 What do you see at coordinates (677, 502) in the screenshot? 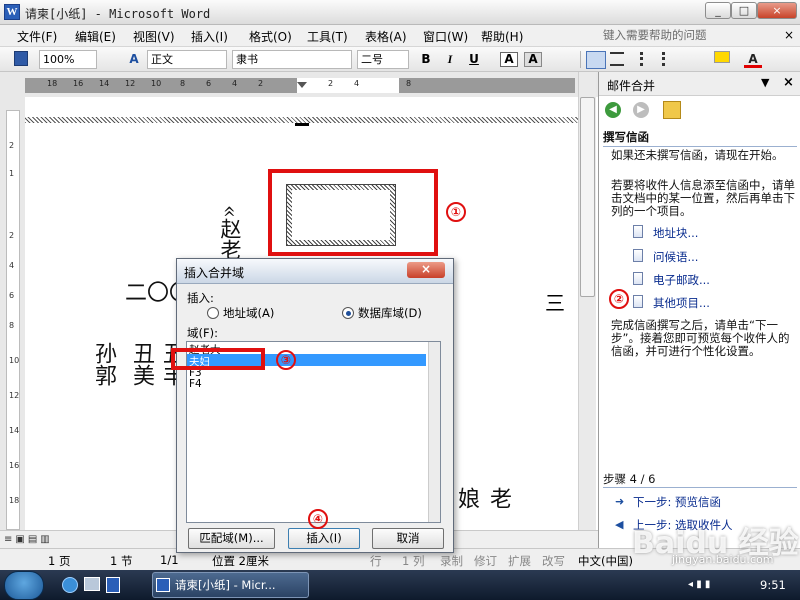
I see `link-next-step: 下一步: 预览信函` at bounding box center [677, 502].